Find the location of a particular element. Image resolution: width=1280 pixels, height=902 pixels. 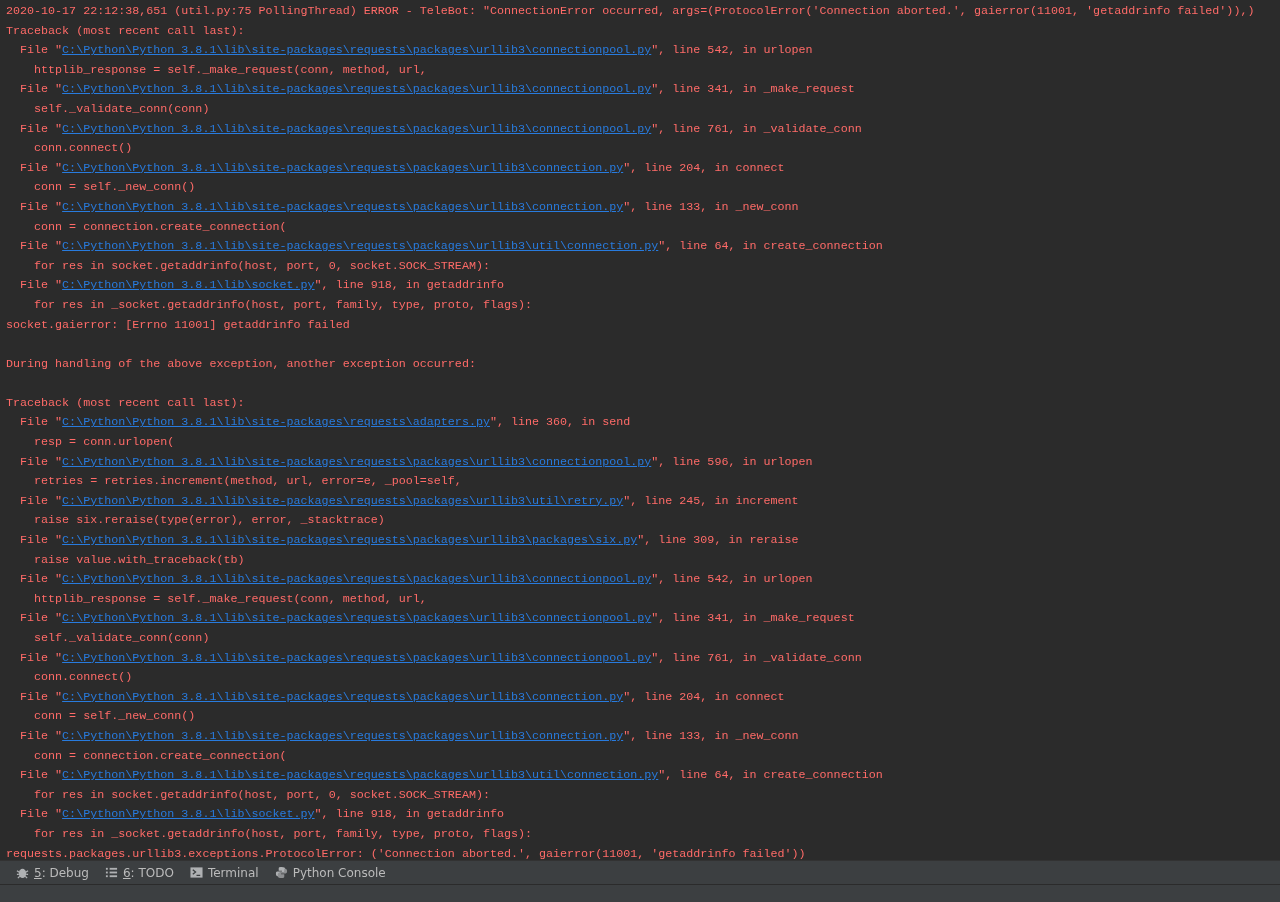

traceback-line: File "C:\Python\Python 3.8.1\lib\site-packages\requests\packages\urllib3\util\retry.py", line 245, in increment is located at coordinates (409, 501).